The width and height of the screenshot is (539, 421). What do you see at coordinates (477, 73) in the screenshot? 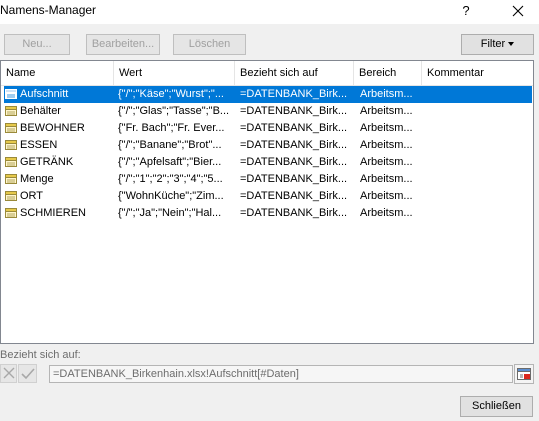
I see `column-header-comment: Kommentar` at bounding box center [477, 73].